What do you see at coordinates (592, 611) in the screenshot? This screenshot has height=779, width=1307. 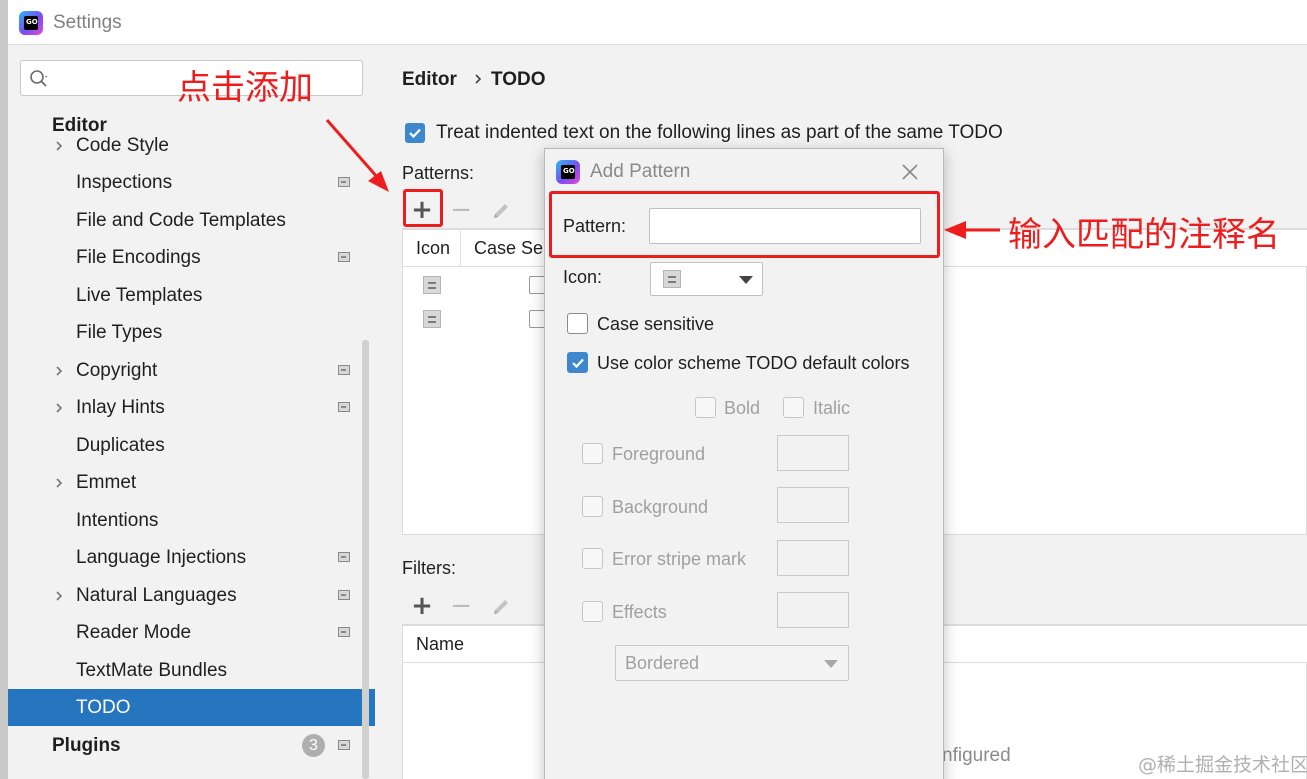 I see `effects-checkbox` at bounding box center [592, 611].